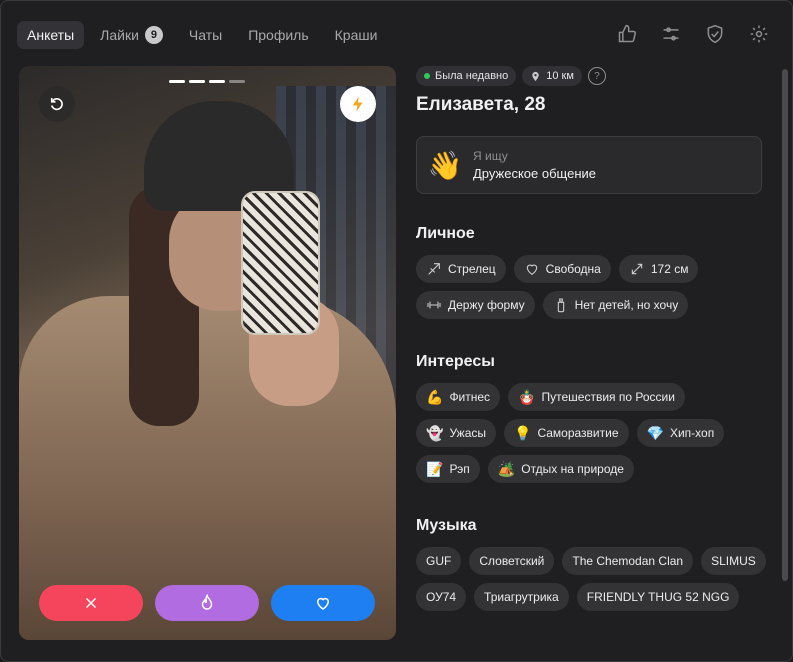 The height and width of the screenshot is (662, 793). Describe the element at coordinates (434, 305) in the screenshot. I see `dumbbell-icon` at that location.